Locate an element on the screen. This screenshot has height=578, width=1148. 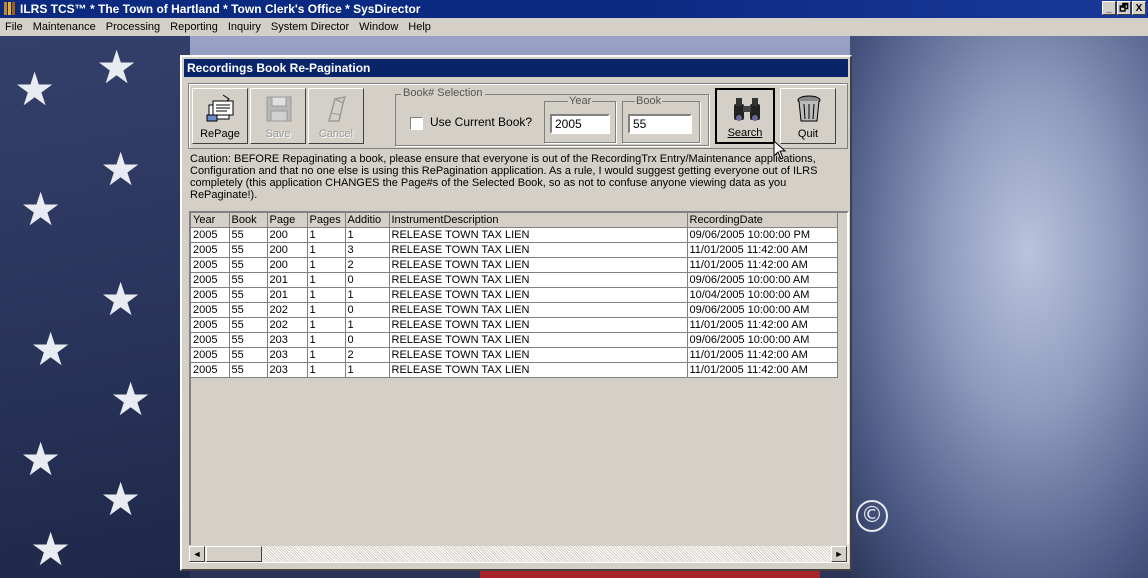
repage-button: RePage is located at coordinates (220, 116).